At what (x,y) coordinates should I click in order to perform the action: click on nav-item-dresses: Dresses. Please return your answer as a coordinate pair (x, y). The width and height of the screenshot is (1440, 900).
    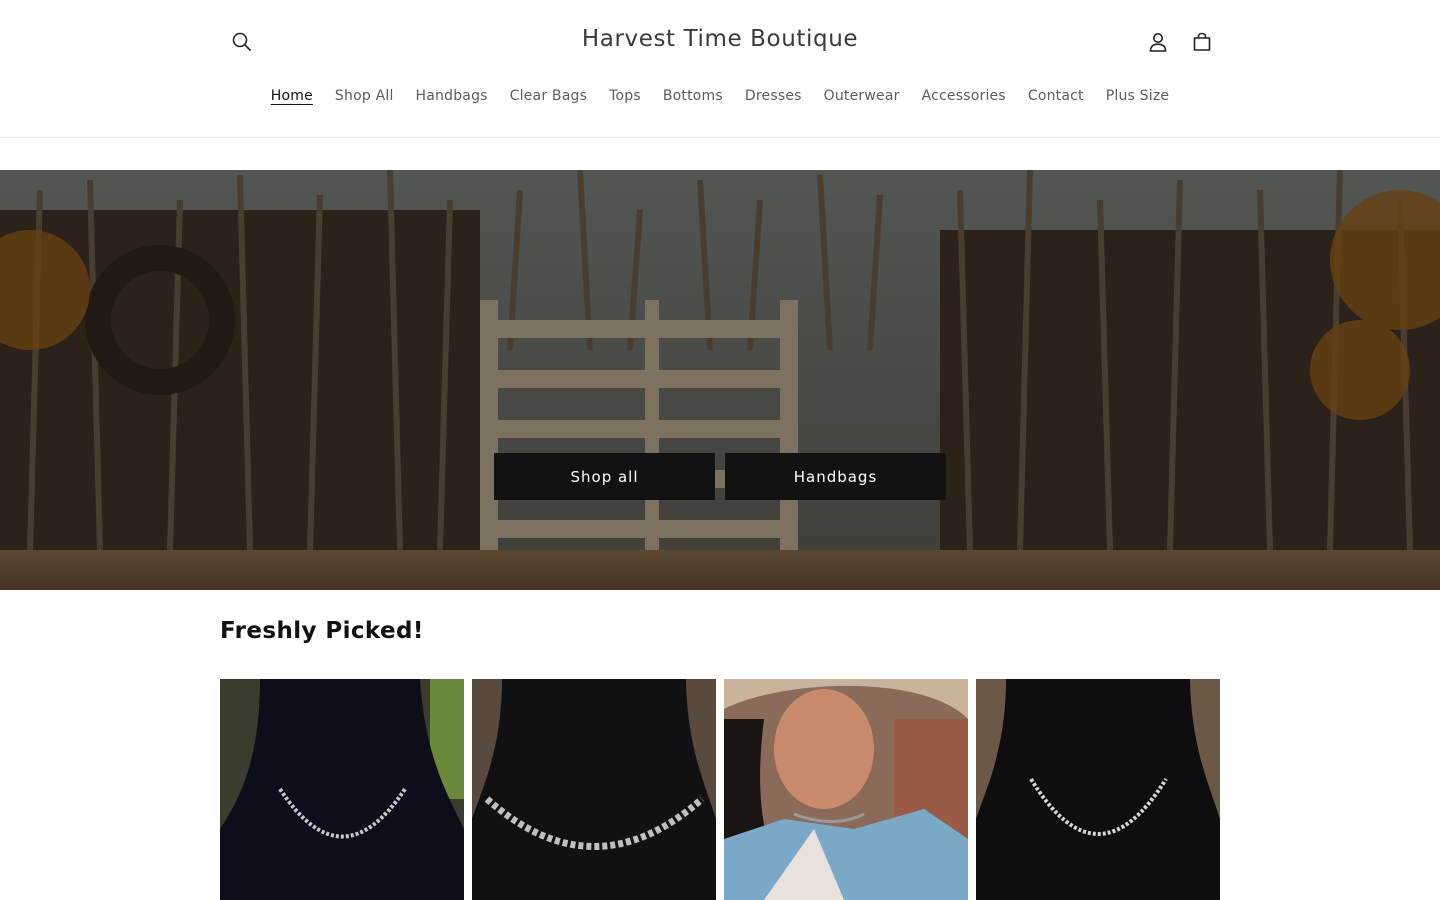
    Looking at the image, I should click on (773, 96).